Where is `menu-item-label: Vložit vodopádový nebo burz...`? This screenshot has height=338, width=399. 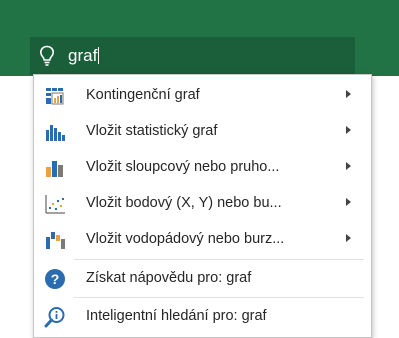
menu-item-label: Vložit vodopádový nebo burz... is located at coordinates (185, 239).